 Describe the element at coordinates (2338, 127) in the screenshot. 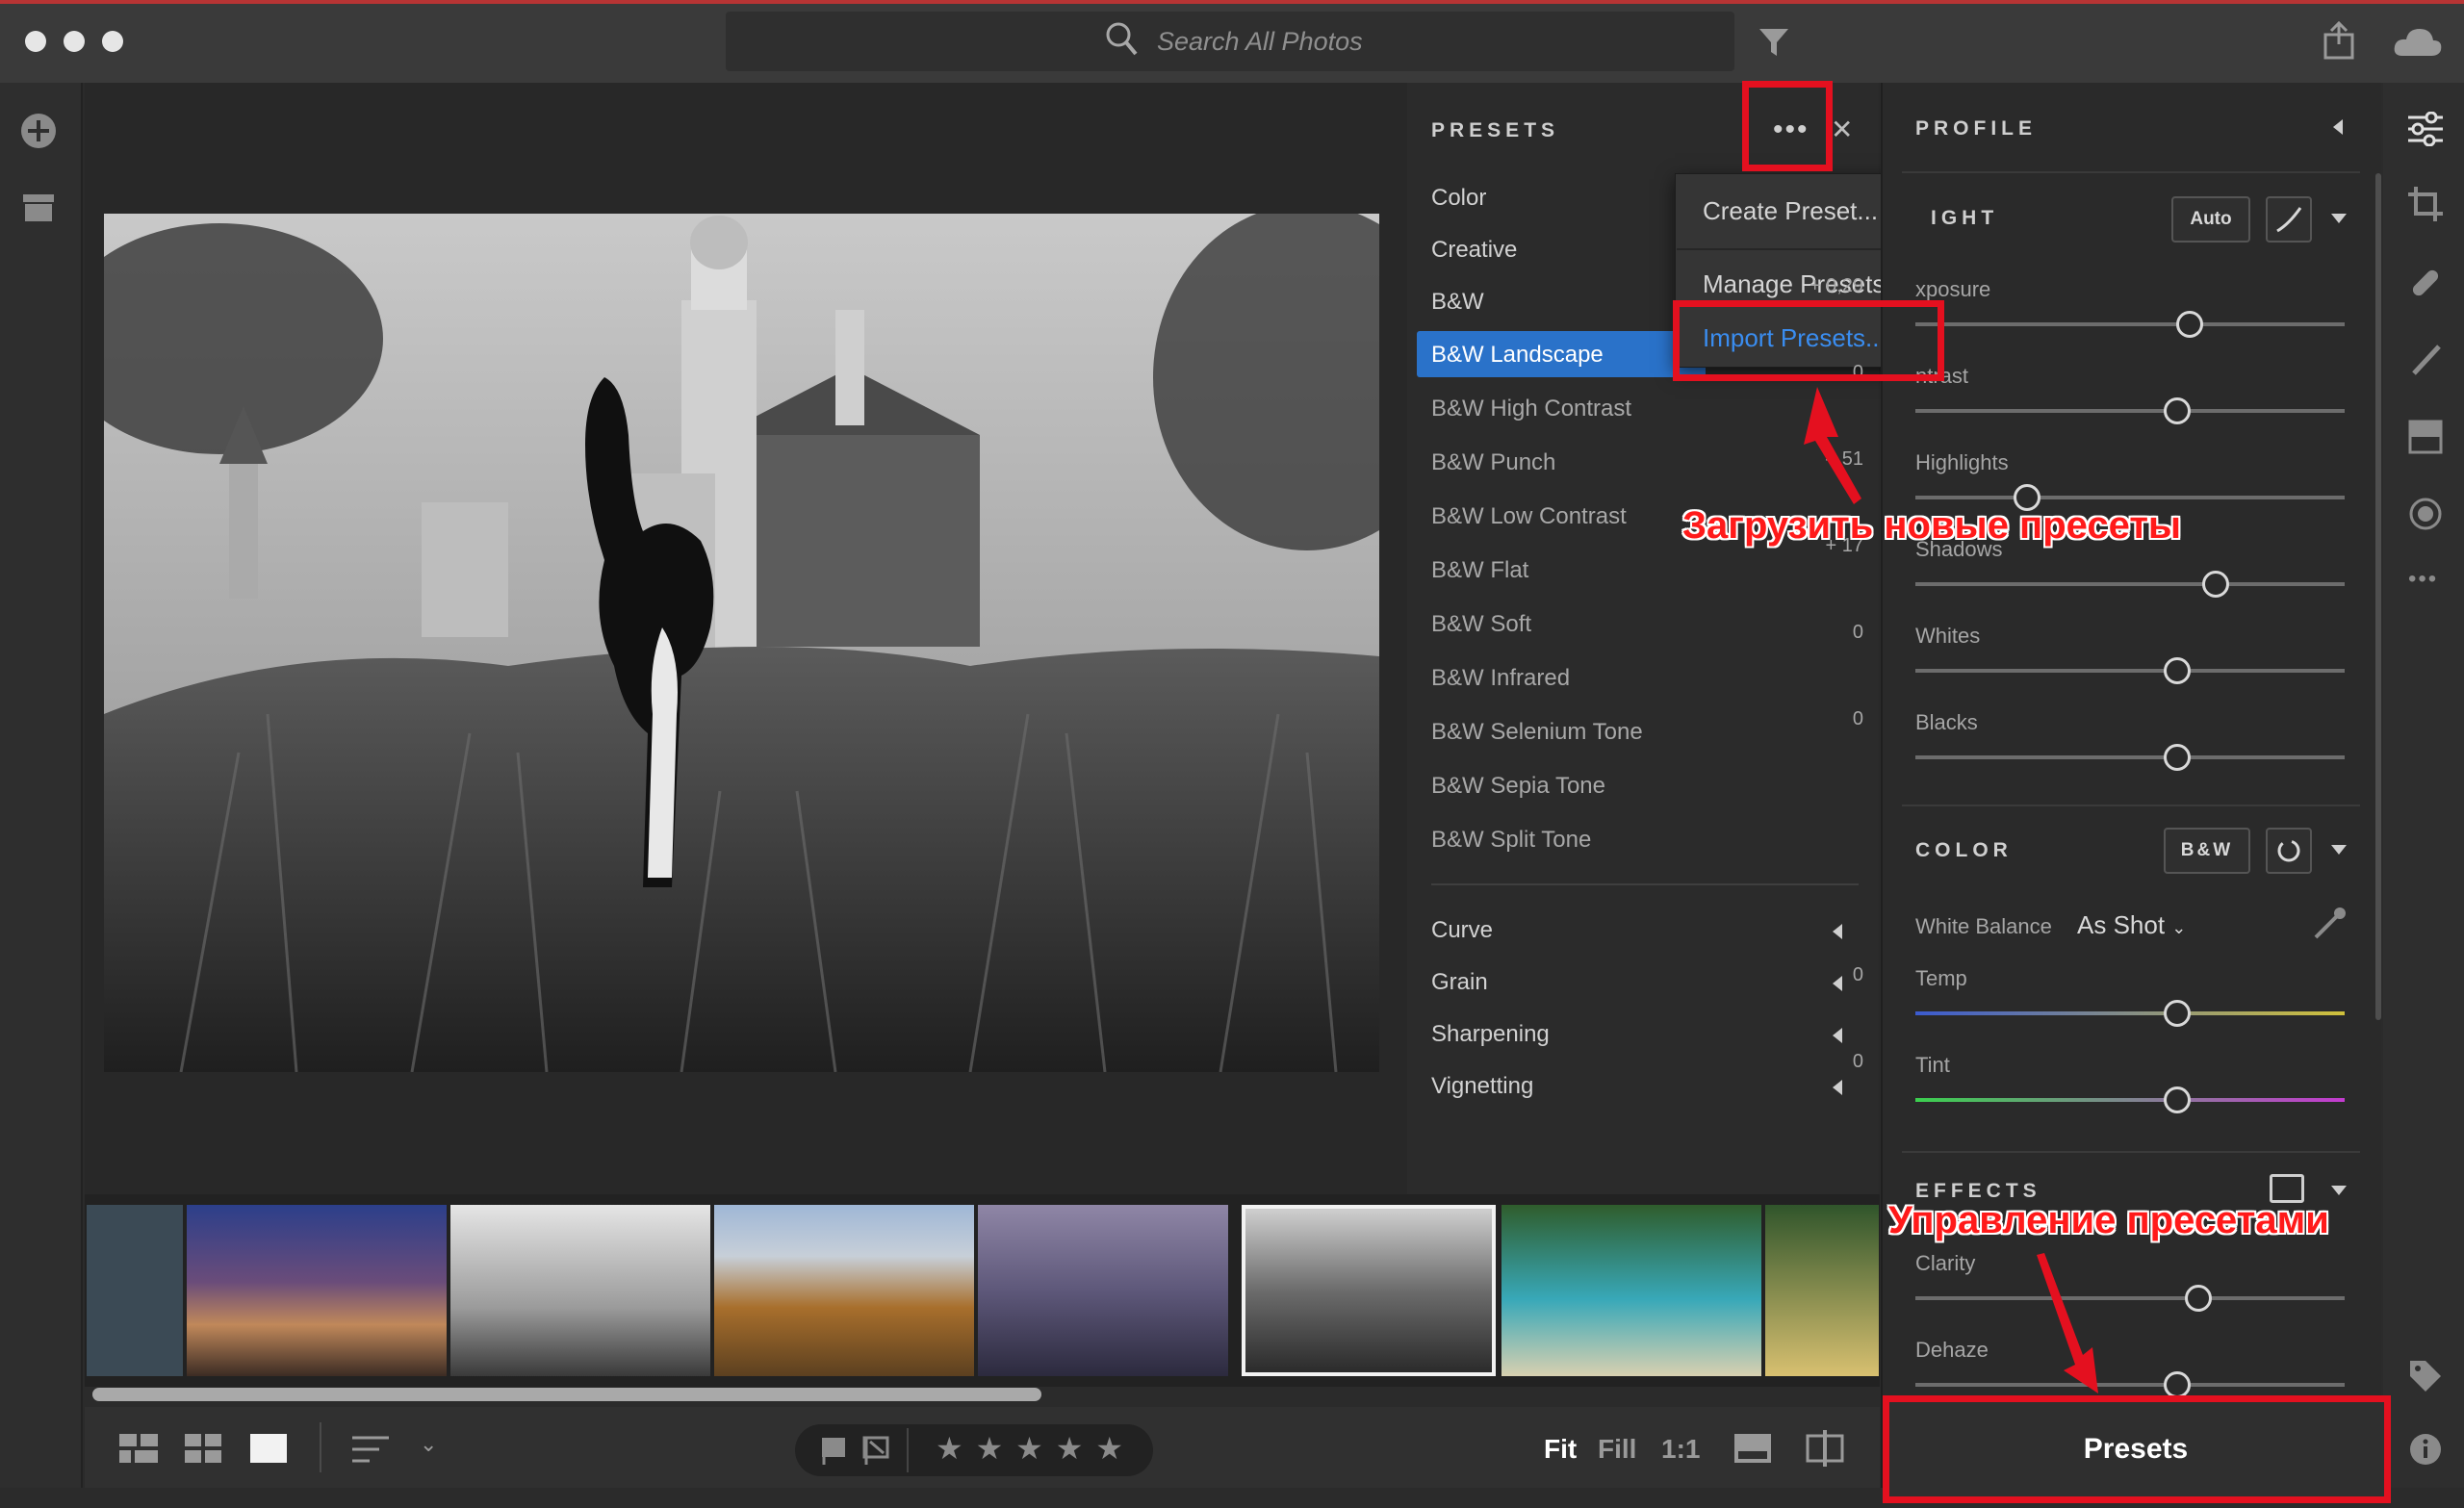

I see `profile-expand-icon` at that location.